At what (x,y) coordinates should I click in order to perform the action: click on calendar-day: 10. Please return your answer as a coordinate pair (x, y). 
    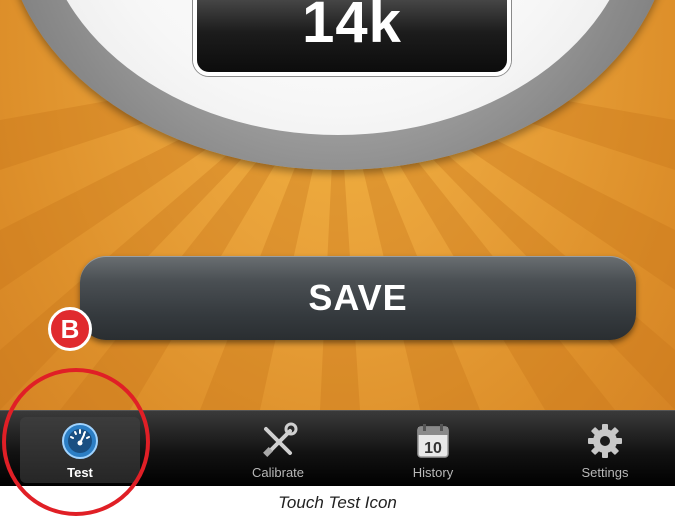
    Looking at the image, I should click on (433, 448).